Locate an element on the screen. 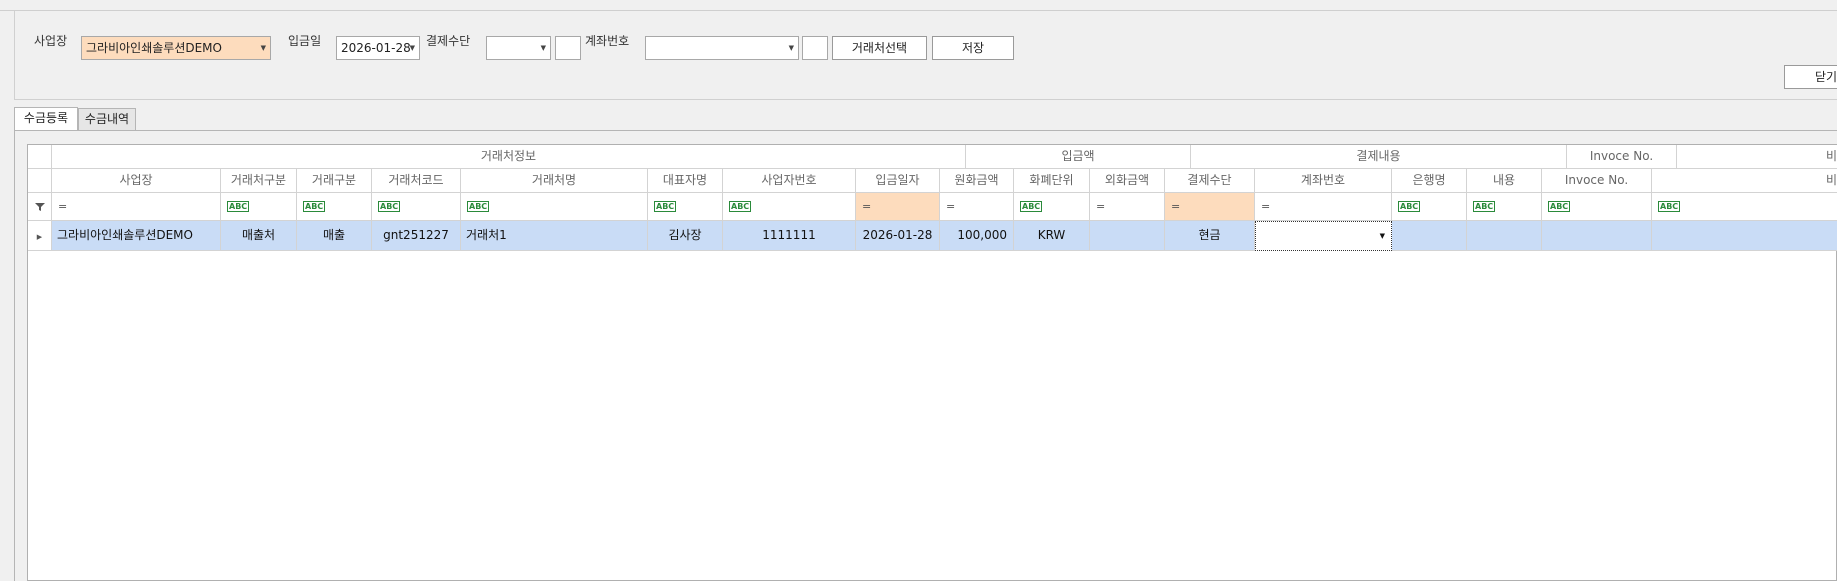 The image size is (1837, 581). filter-memo: ABC is located at coordinates (1504, 207).